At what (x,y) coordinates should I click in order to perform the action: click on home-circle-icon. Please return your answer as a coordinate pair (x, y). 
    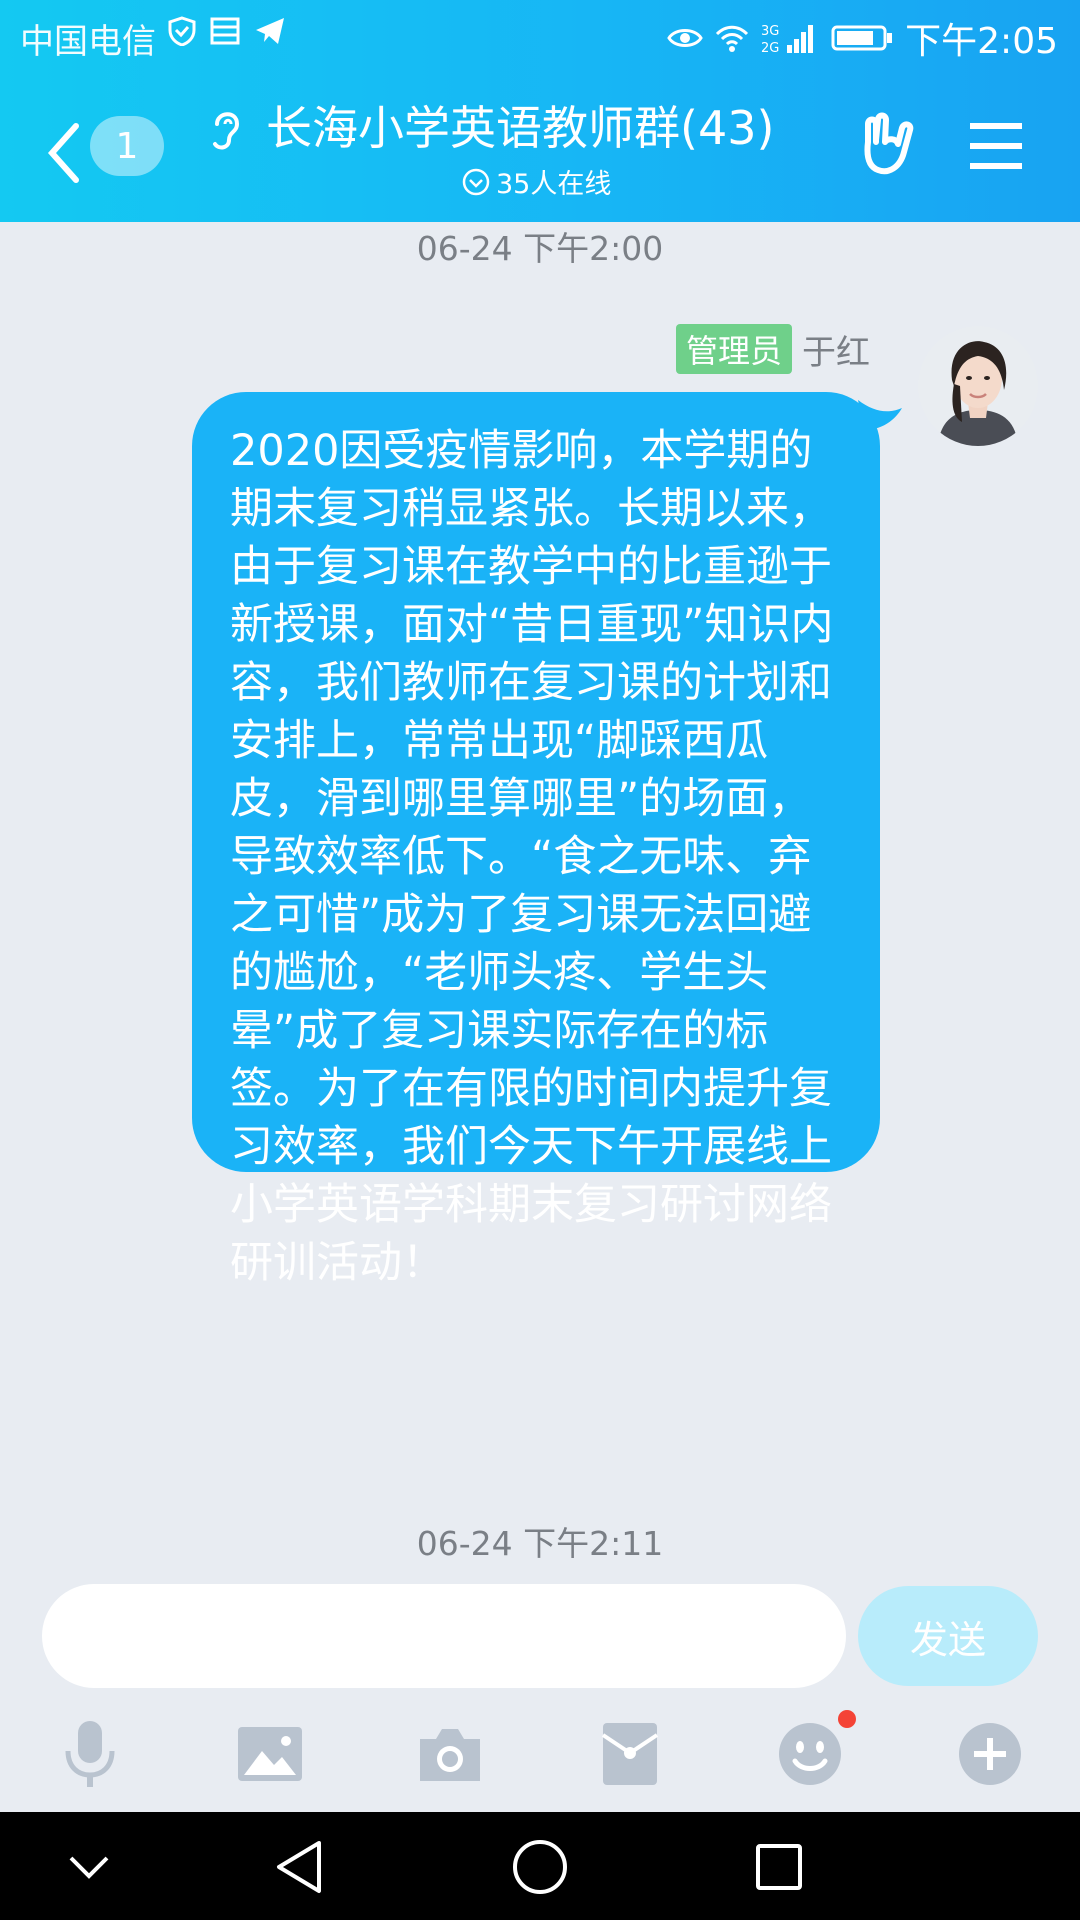
    Looking at the image, I should click on (540, 1867).